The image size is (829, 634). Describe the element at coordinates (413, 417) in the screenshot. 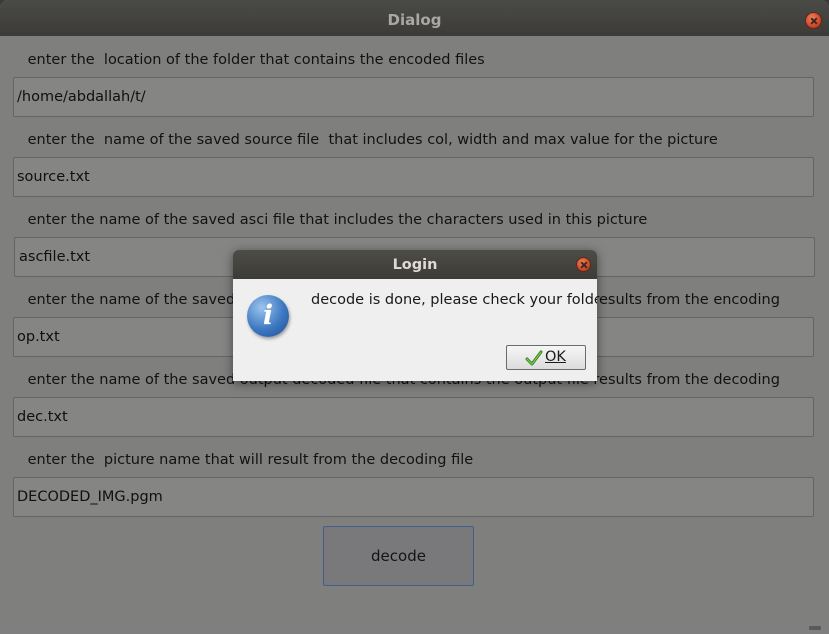

I see `decoded-output-input: dec.txt` at that location.